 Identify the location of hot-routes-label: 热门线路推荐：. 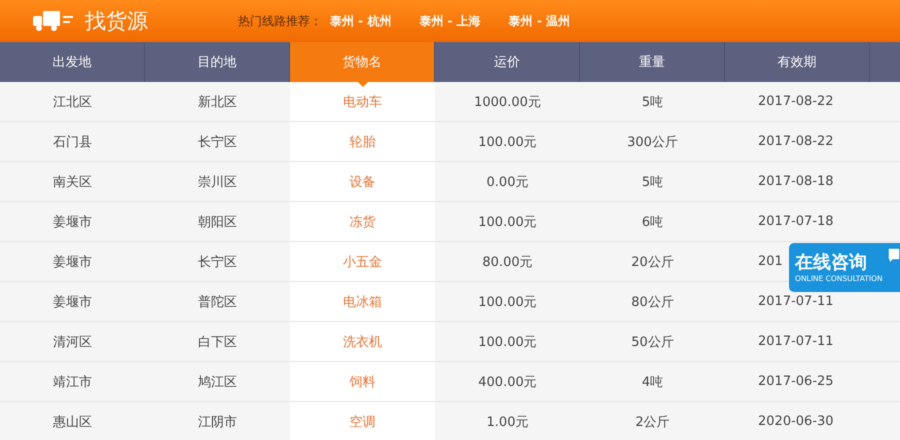
(280, 21).